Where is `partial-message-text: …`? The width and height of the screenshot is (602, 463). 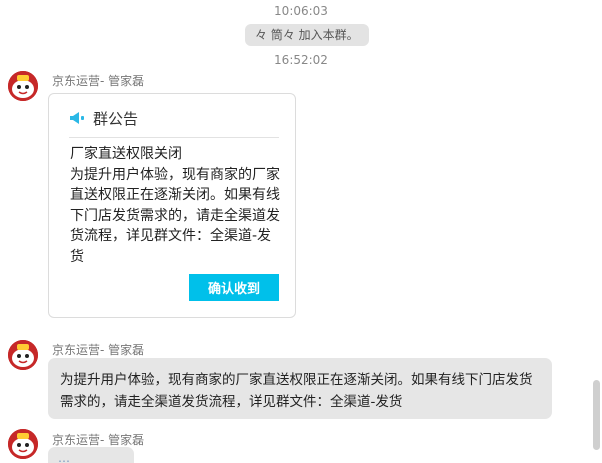
partial-message-text: … is located at coordinates (64, 457).